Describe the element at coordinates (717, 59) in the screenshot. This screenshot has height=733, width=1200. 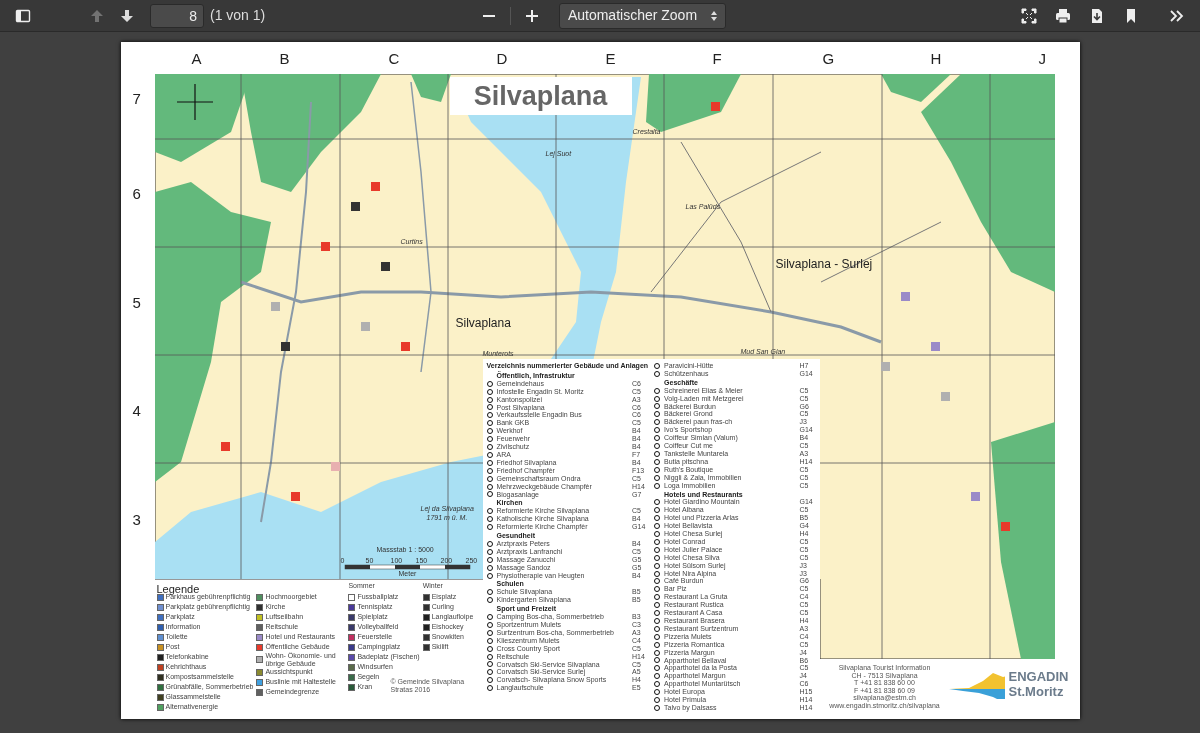
I see `grid-column-label: F` at that location.